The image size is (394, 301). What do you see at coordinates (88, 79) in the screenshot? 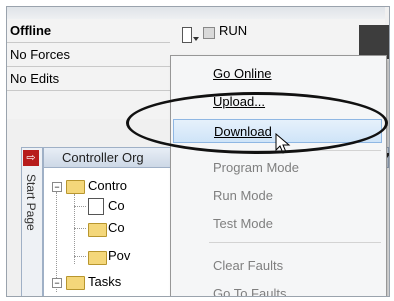
I see `edits-status: No Edits` at bounding box center [88, 79].